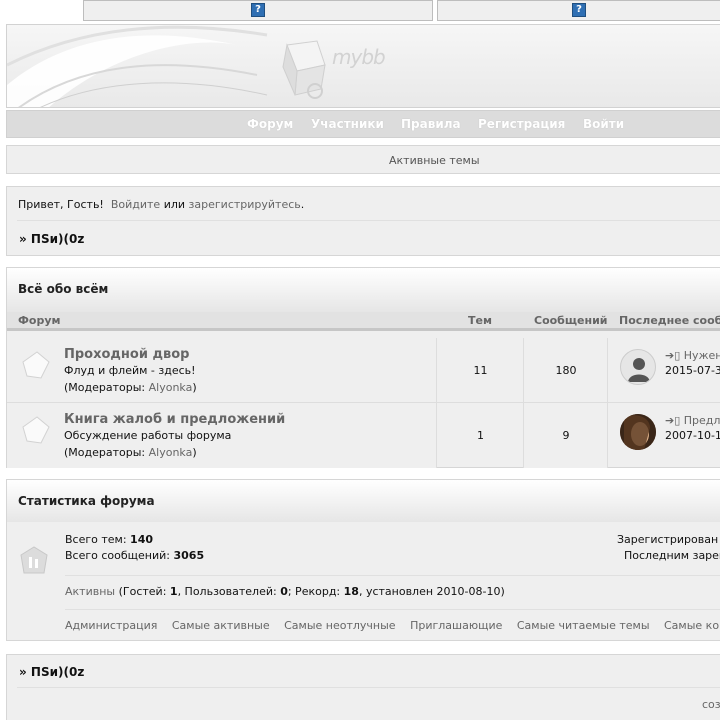  Describe the element at coordinates (571, 320) in the screenshot. I see `col-posts: Сообщений` at that location.